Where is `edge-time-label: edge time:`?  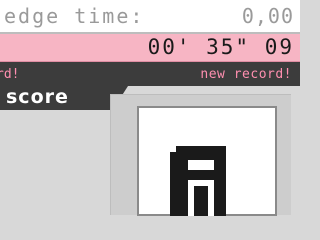
edge-time-label: edge time: is located at coordinates (74, 16).